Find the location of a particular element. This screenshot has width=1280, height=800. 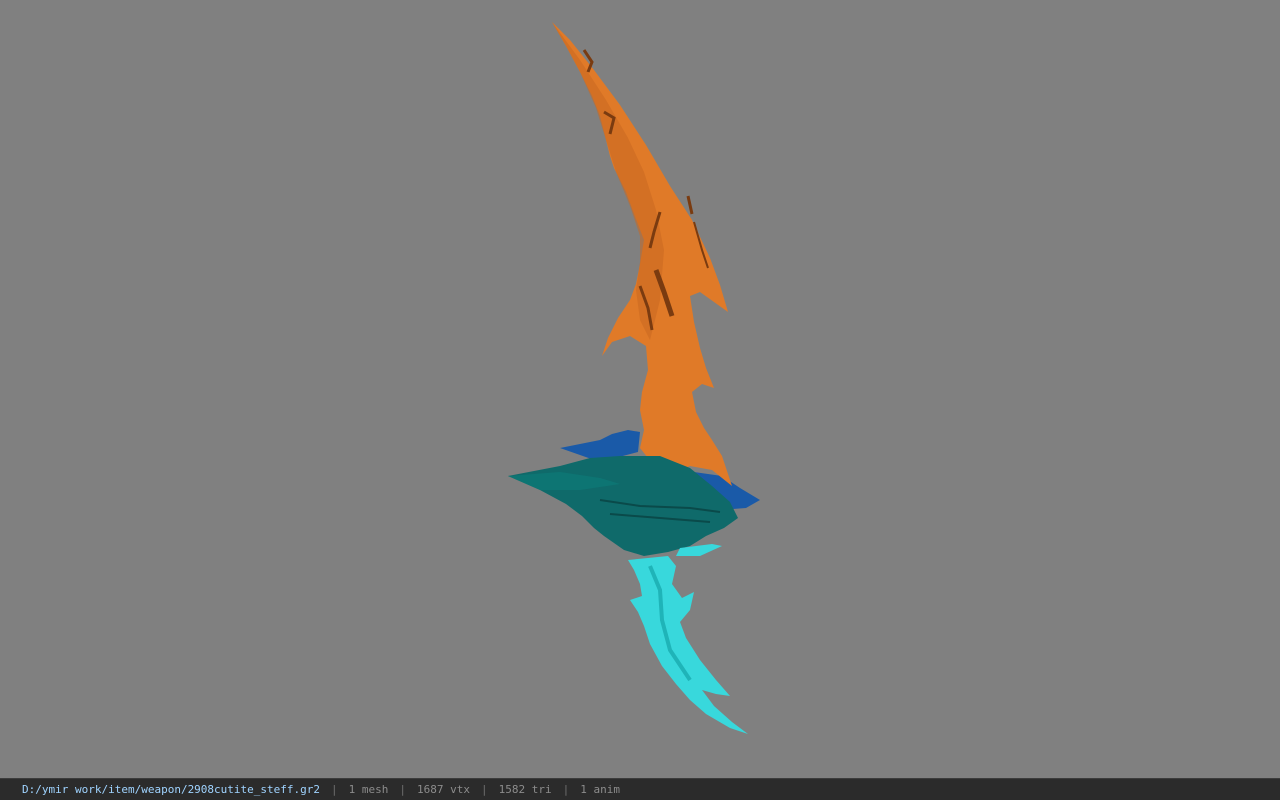

guard is located at coordinates (623, 506).